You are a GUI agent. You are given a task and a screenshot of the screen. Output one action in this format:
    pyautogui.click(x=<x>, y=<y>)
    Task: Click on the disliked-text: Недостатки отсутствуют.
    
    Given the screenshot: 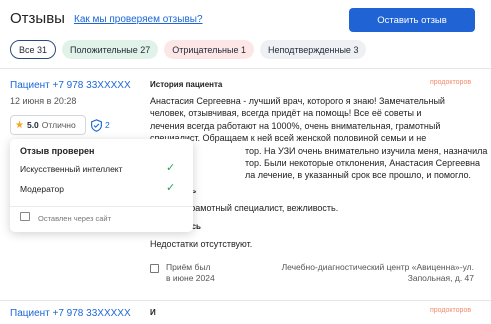 What is the action you would take?
    pyautogui.click(x=201, y=244)
    